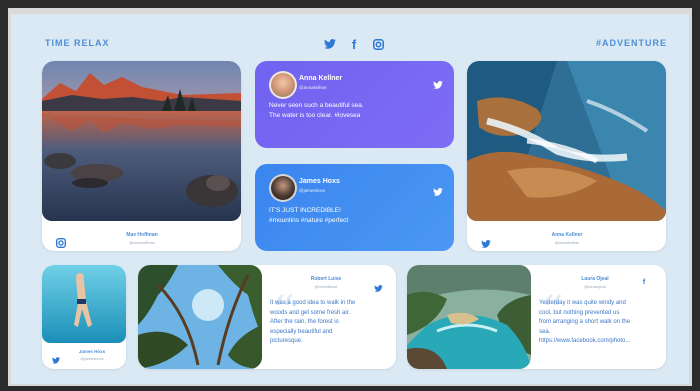 The width and height of the screenshot is (700, 391). What do you see at coordinates (566, 141) in the screenshot?
I see `sea-rocks-photo` at bounding box center [566, 141].